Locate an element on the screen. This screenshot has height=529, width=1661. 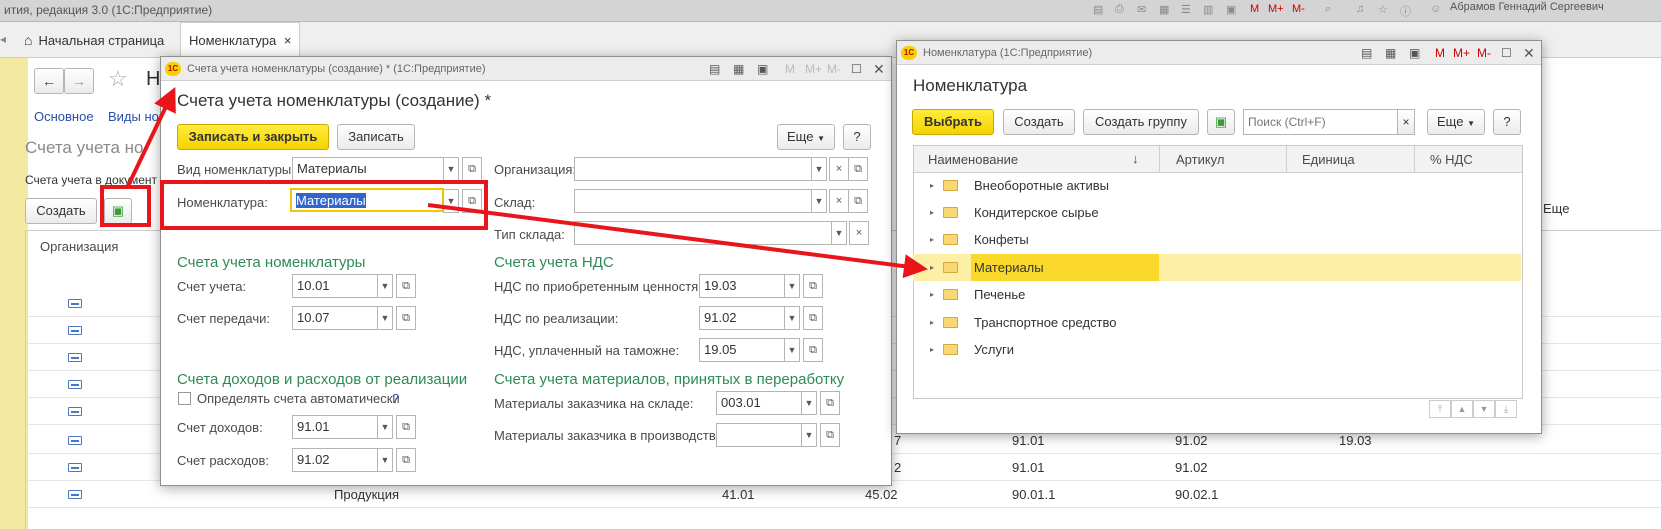
print-icon: ⎙ is located at coordinates (1119, 9).